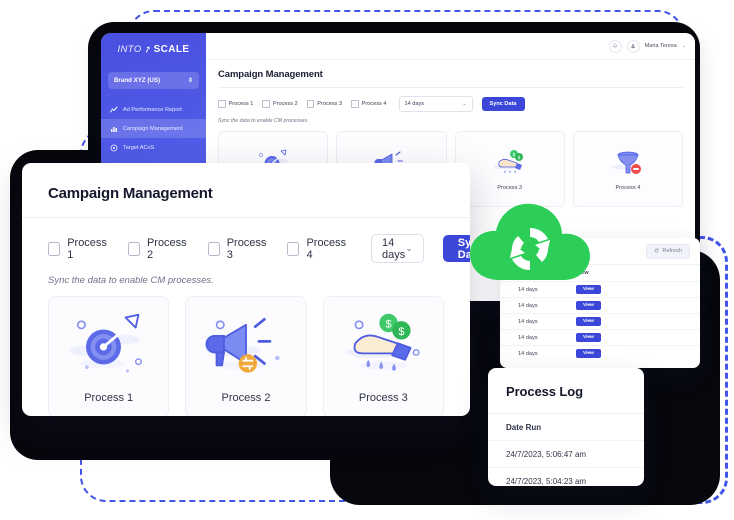 The height and width of the screenshot is (520, 734). I want to click on logo-arrow-icon: ➚, so click(147, 48).